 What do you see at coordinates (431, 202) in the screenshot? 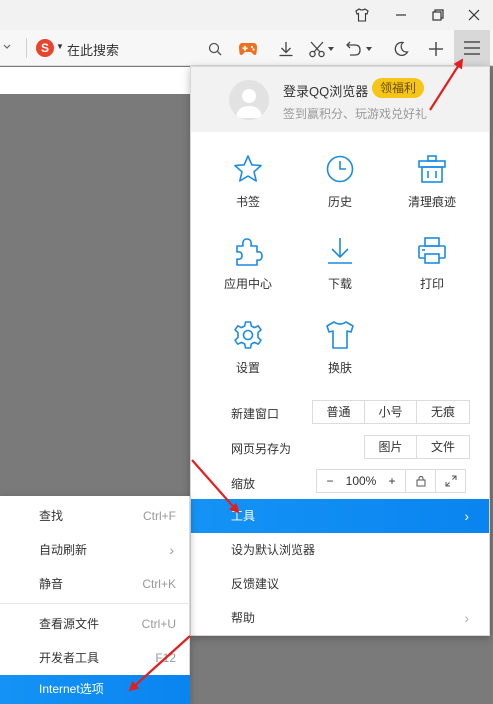
I see `grid-label: 清理痕迹` at bounding box center [431, 202].